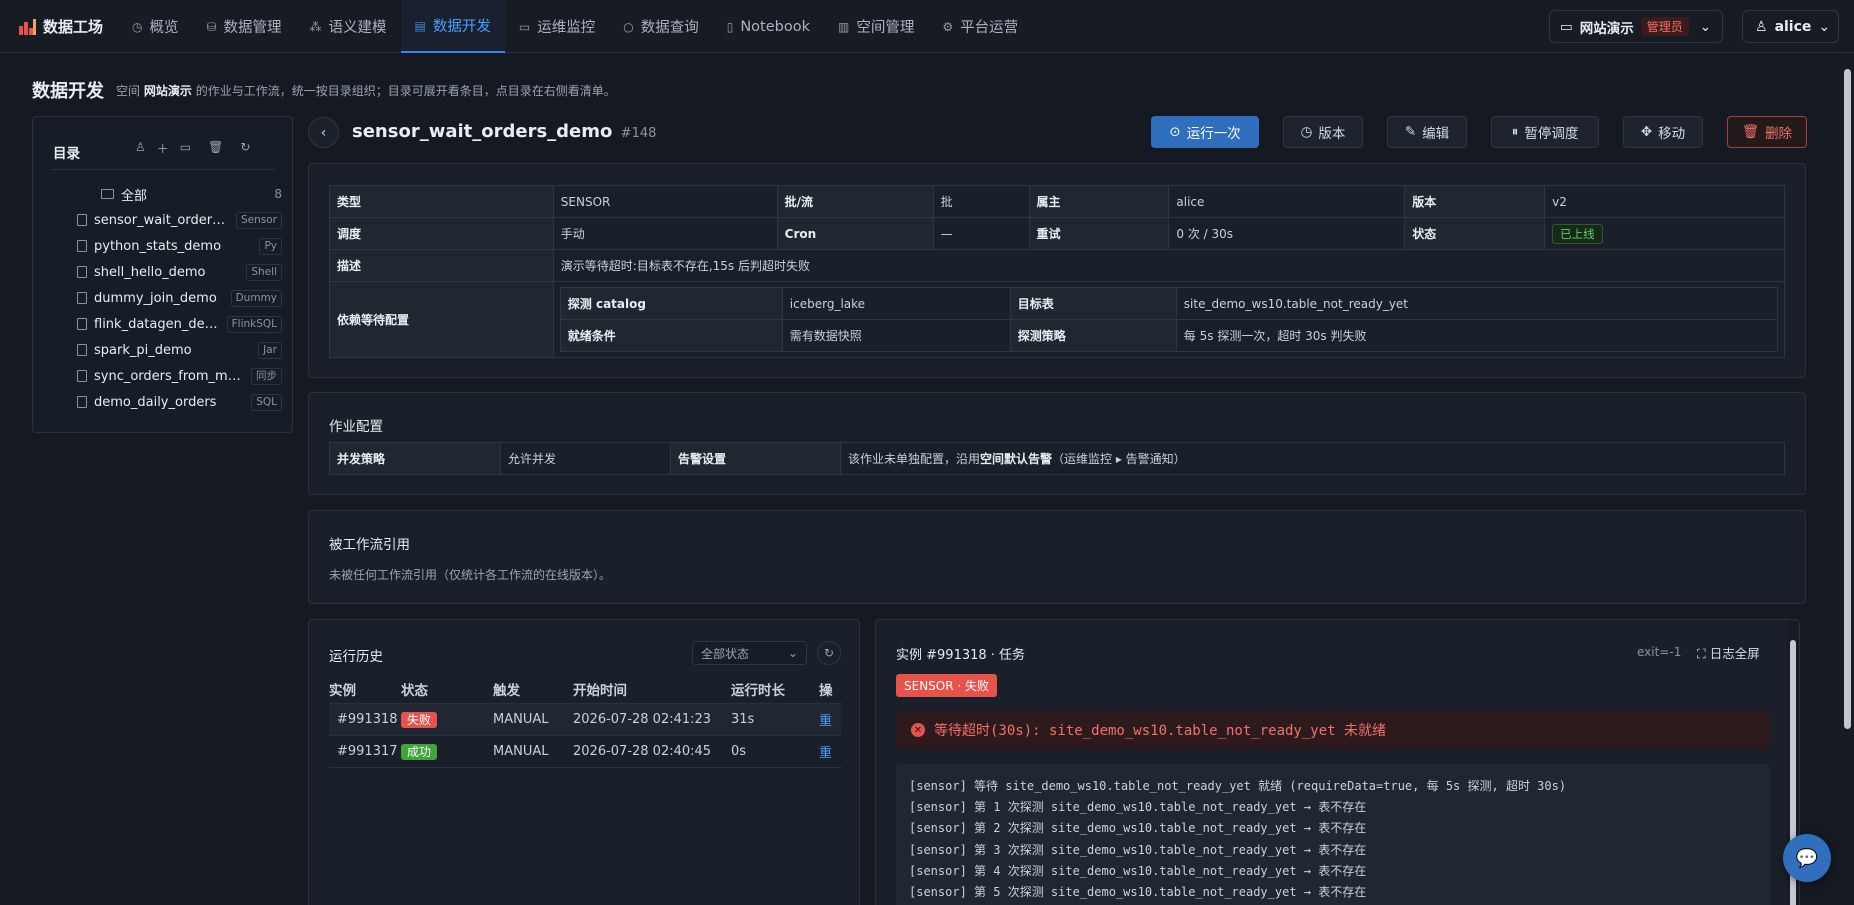 This screenshot has height=905, width=1854. What do you see at coordinates (137, 26) in the screenshot?
I see `dashboard-icon: ◷` at bounding box center [137, 26].